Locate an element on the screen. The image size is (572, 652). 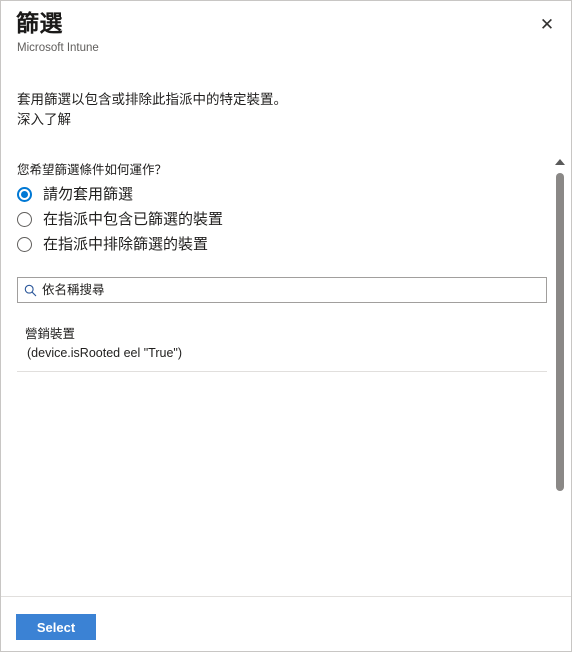
filter-rule: (device.isRooted eel "True") is located at coordinates (105, 353).